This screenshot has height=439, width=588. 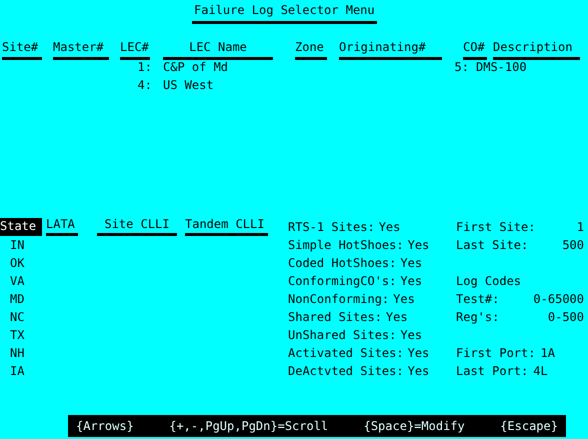 I want to click on state-code: NH, so click(x=21, y=353).